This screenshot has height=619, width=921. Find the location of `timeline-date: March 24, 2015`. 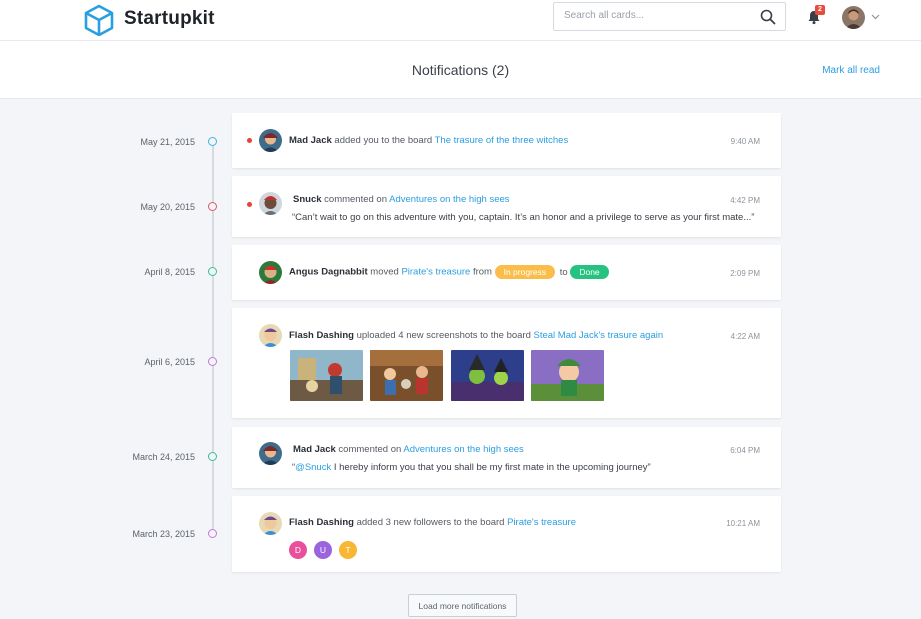

timeline-date: March 24, 2015 is located at coordinates (163, 457).